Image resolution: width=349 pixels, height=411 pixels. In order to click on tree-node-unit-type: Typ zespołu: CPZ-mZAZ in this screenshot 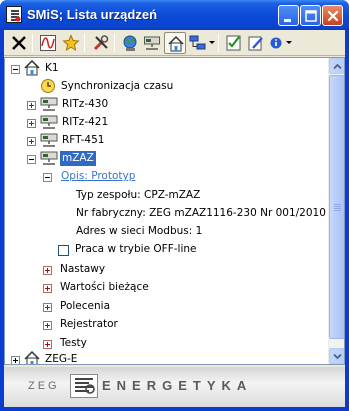, I will do `click(167, 196)`.